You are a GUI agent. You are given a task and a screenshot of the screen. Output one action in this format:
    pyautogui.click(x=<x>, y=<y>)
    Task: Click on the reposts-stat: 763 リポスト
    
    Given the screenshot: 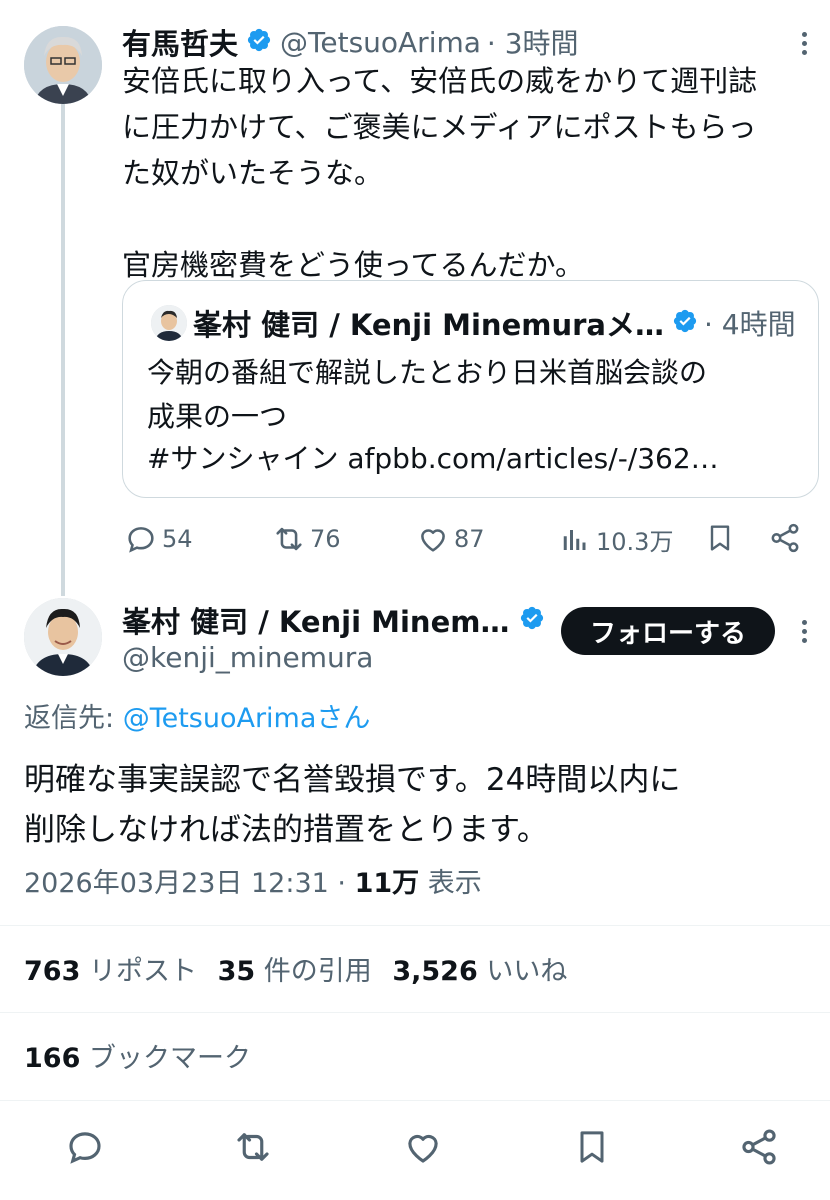 What is the action you would take?
    pyautogui.click(x=110, y=971)
    